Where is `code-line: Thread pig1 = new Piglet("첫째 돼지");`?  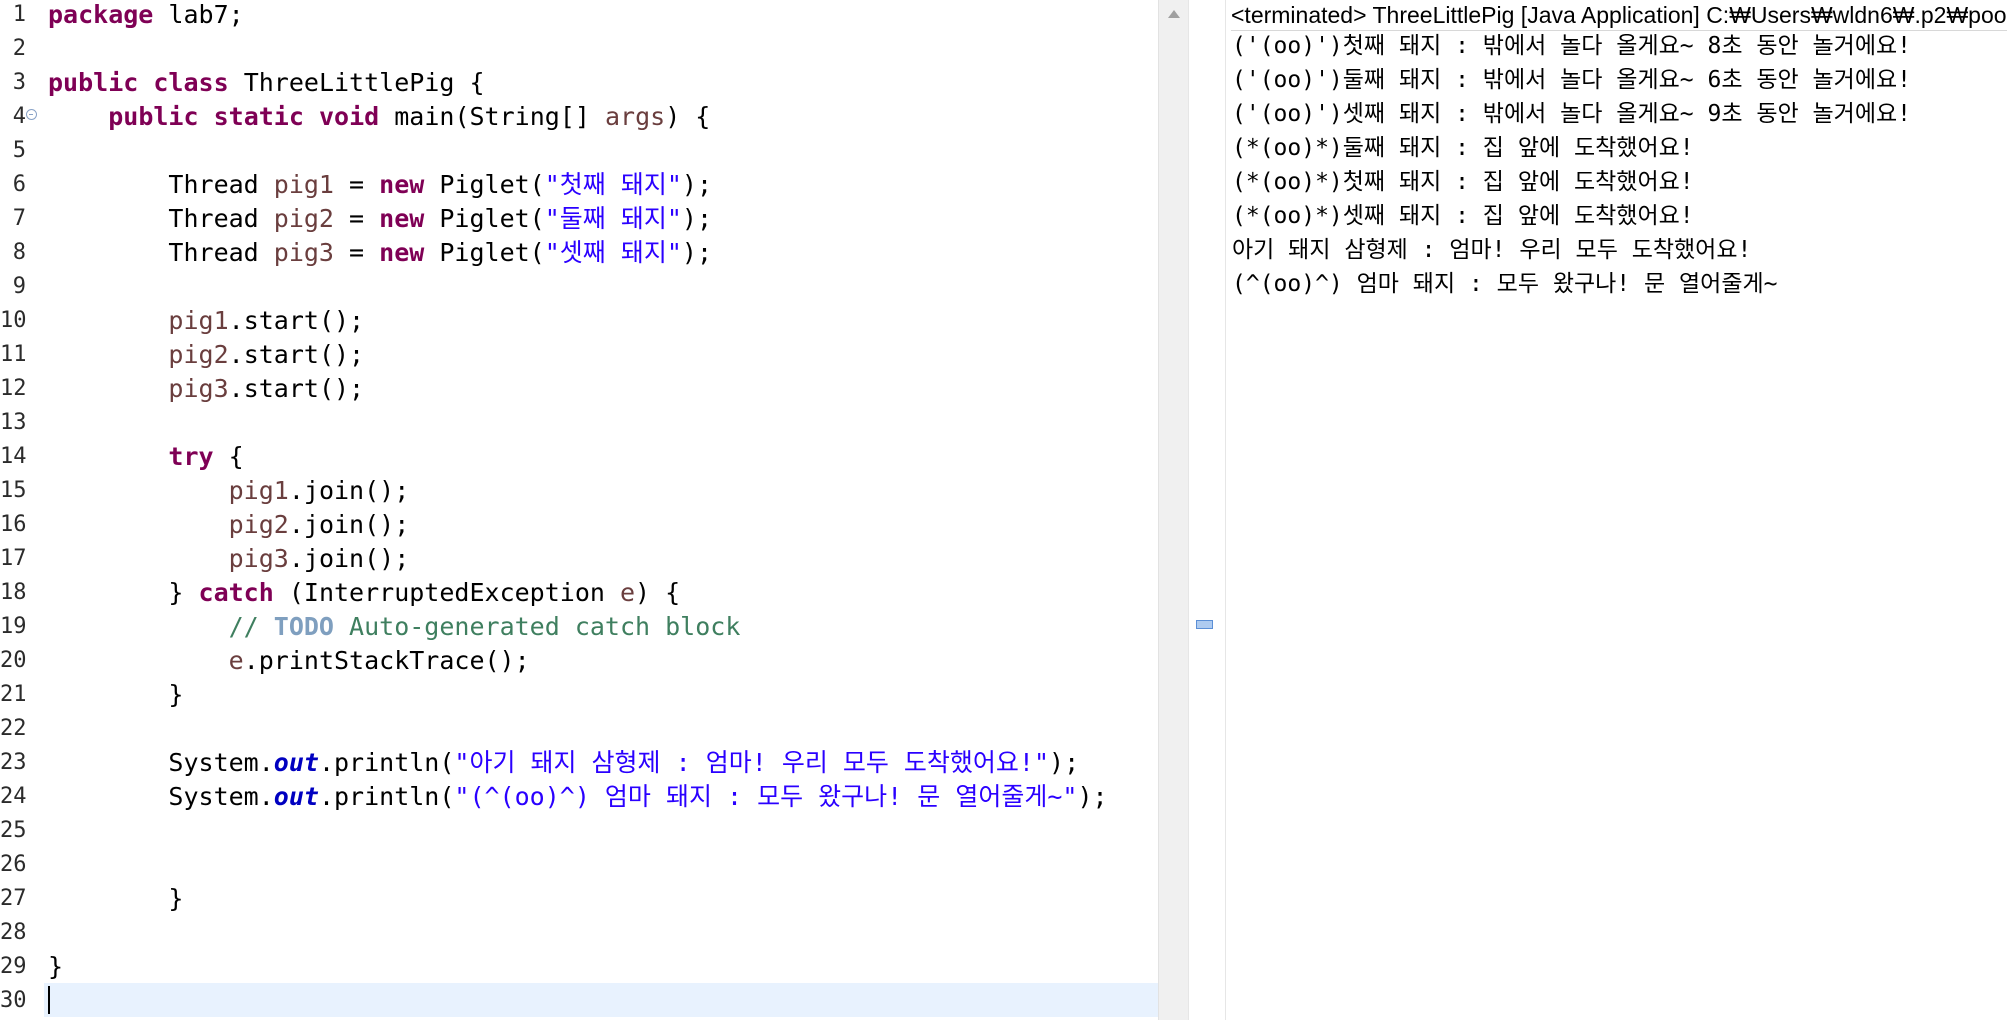 code-line: Thread pig1 = new Piglet("첫째 돼지"); is located at coordinates (380, 185).